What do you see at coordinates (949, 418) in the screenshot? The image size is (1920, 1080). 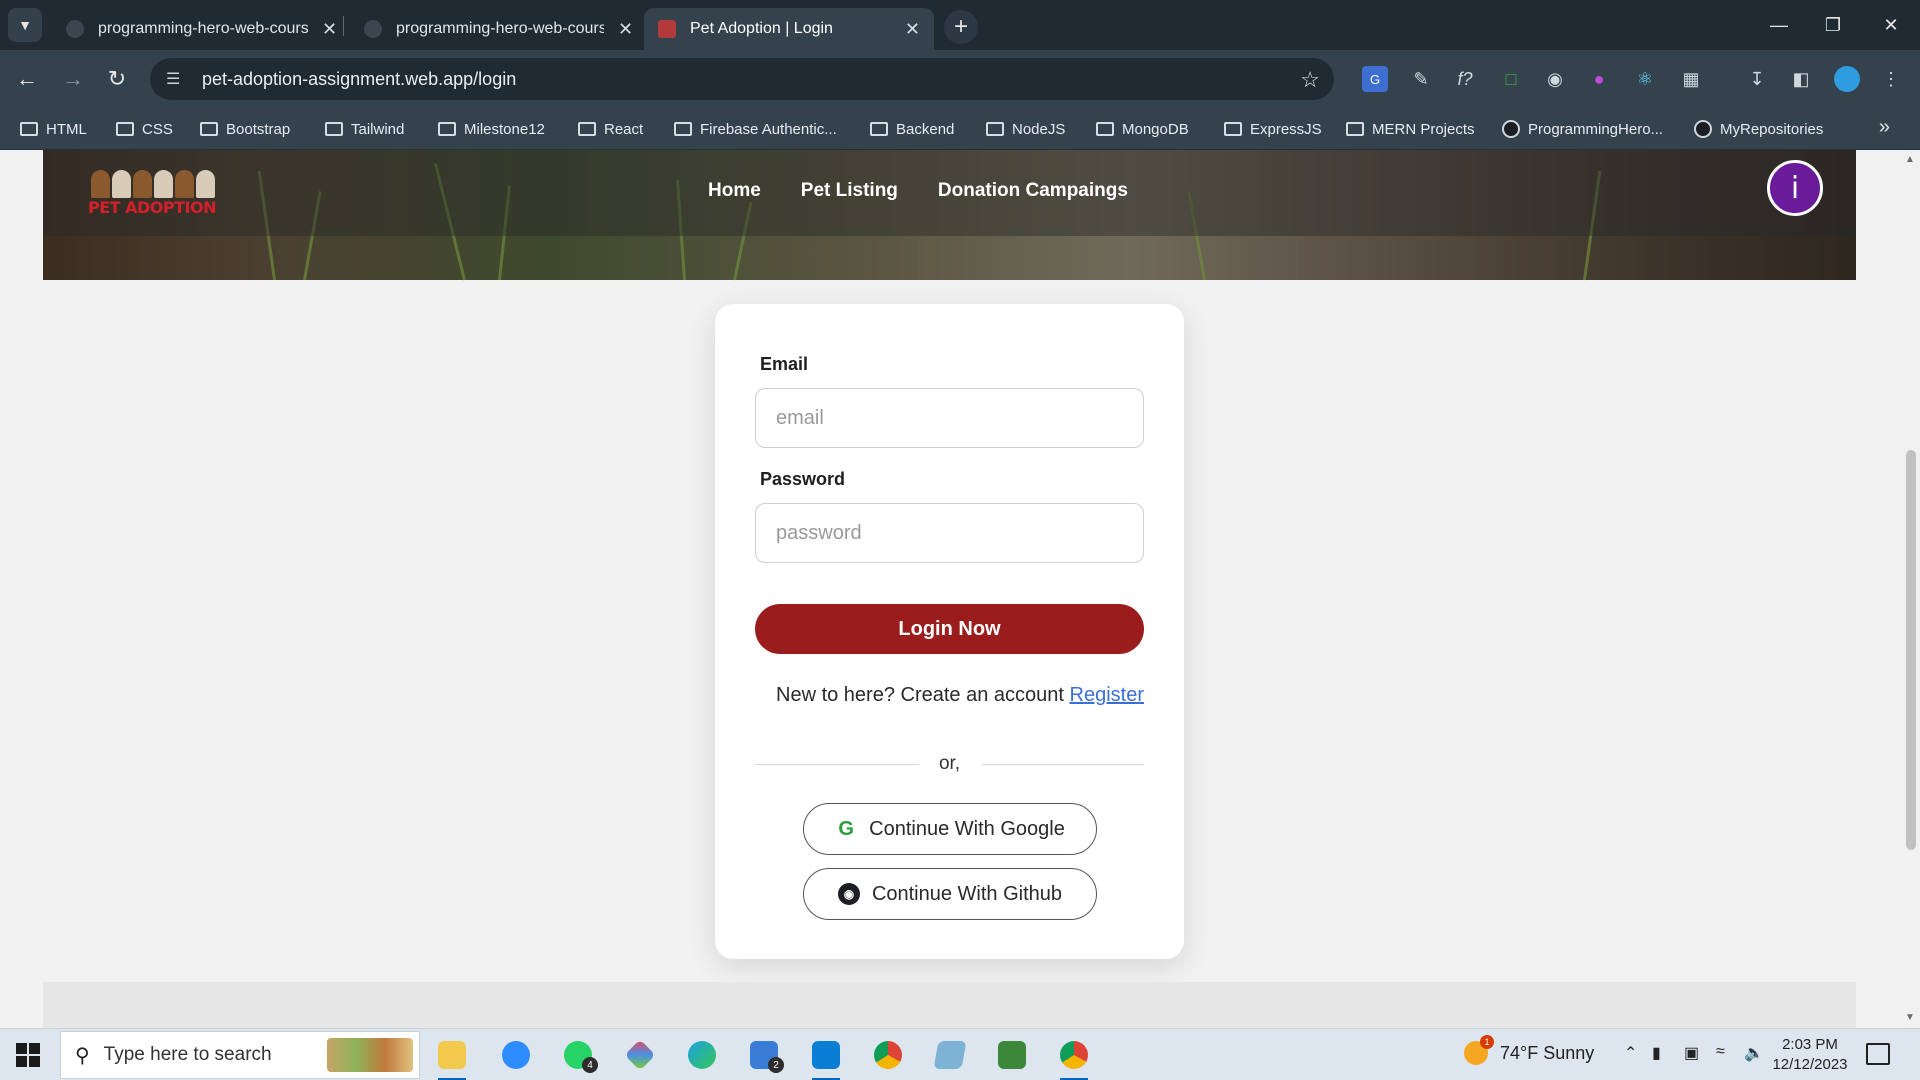 I see `email-field` at bounding box center [949, 418].